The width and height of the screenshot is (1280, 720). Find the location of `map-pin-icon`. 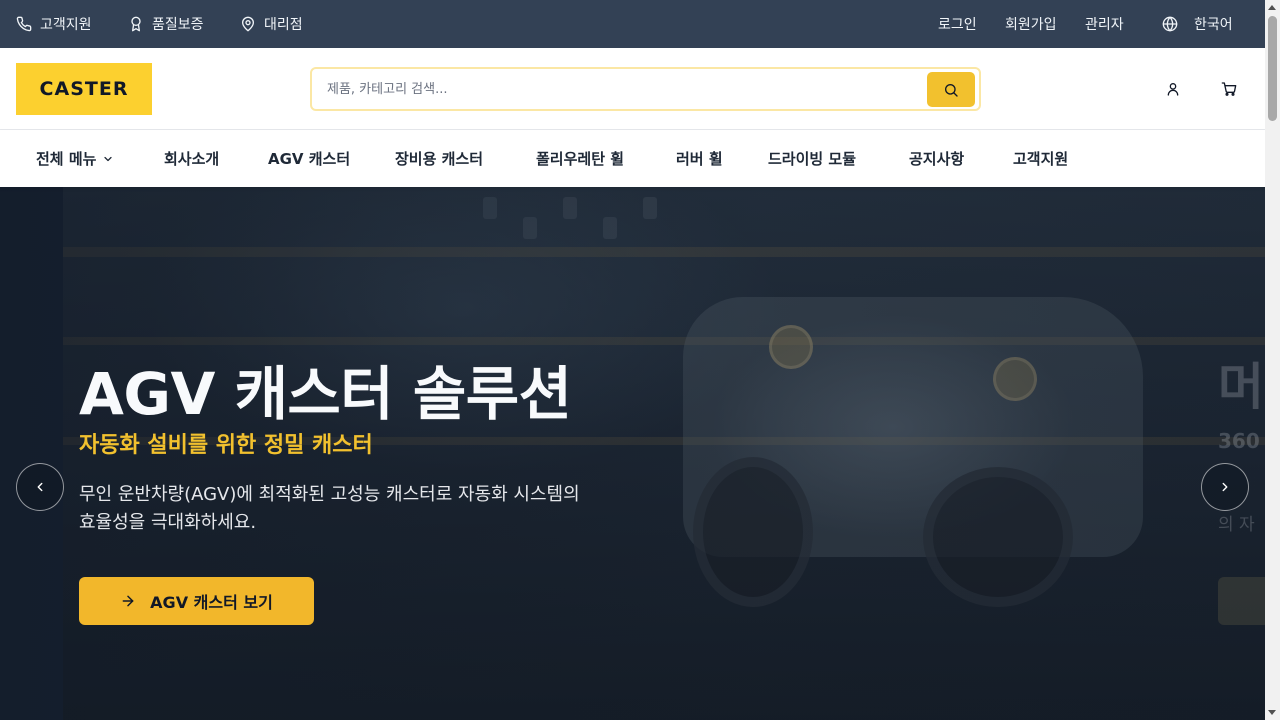

map-pin-icon is located at coordinates (248, 24).